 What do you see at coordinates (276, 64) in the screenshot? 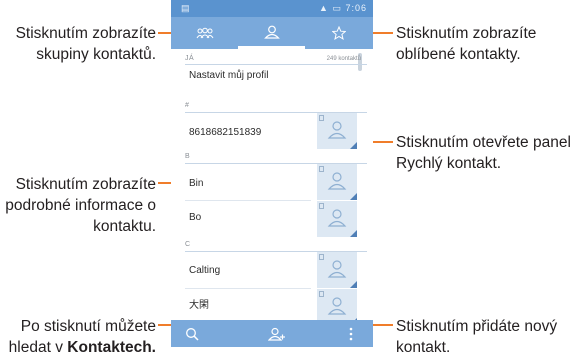
I see `section-divider` at bounding box center [276, 64].